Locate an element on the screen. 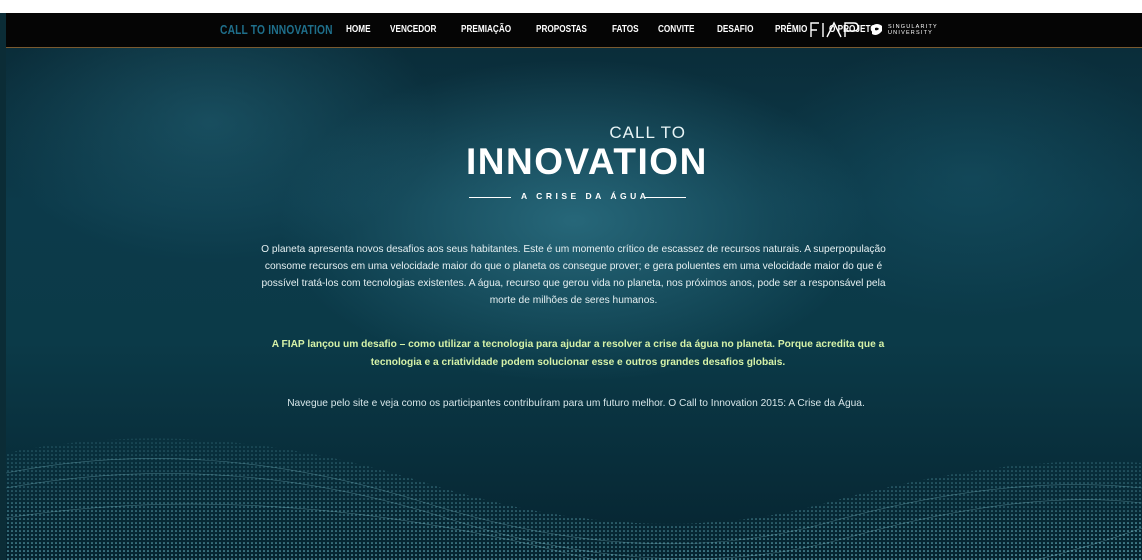 Image resolution: width=1142 pixels, height=560 pixels. nav-item-vencedor: VENCEDOR is located at coordinates (413, 29).